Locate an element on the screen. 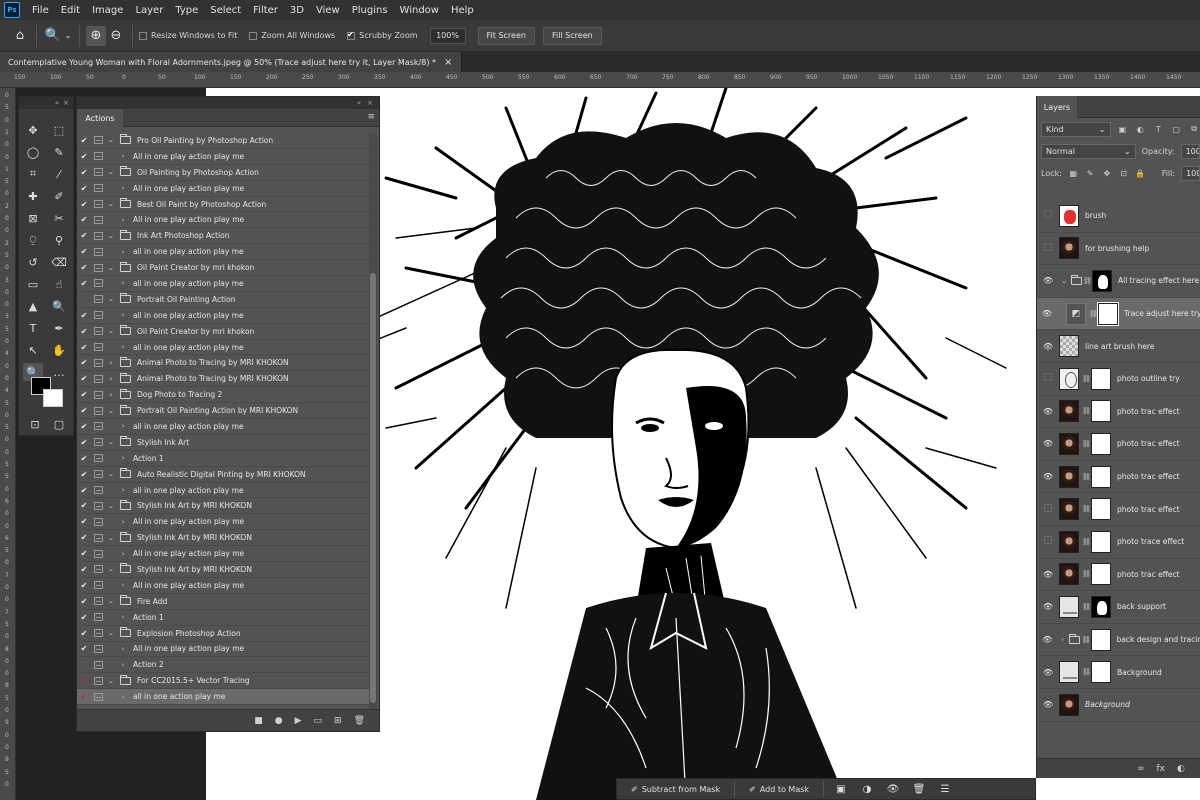  menu-item-3d: 3D is located at coordinates (297, 10).